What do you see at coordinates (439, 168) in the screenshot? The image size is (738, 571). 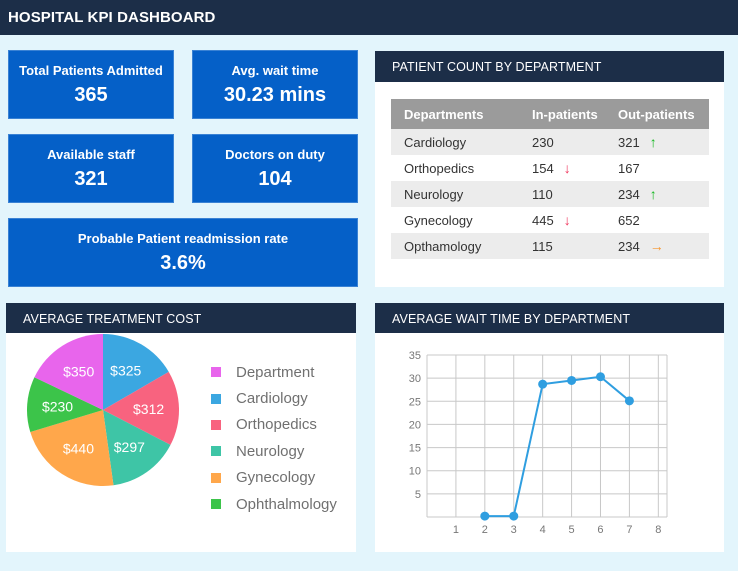 I see `department-cell-value: Orthopedics` at bounding box center [439, 168].